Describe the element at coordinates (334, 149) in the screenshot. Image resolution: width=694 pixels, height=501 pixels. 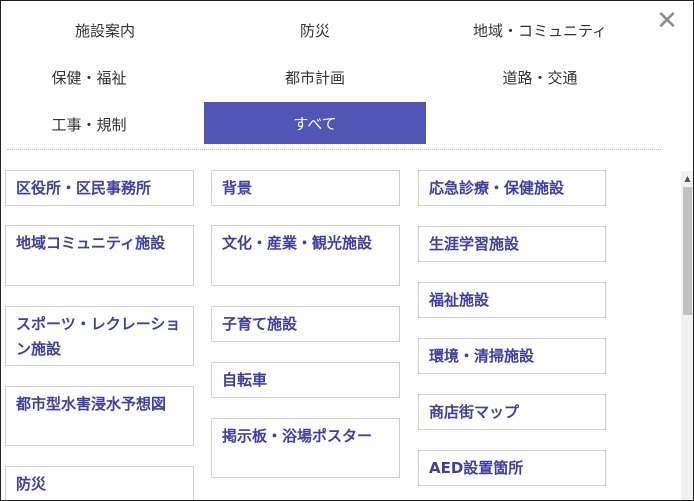
I see `divider` at that location.